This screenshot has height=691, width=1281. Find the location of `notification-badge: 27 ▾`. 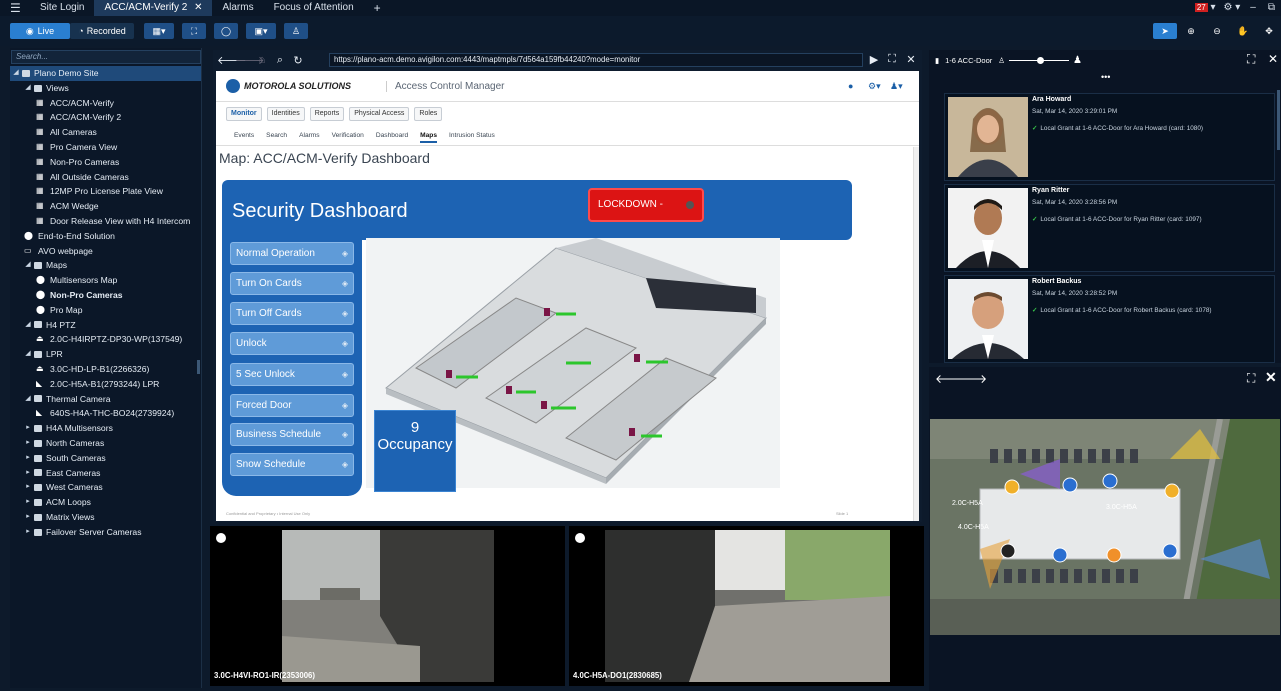

notification-badge: 27 ▾ is located at coordinates (1205, 8).